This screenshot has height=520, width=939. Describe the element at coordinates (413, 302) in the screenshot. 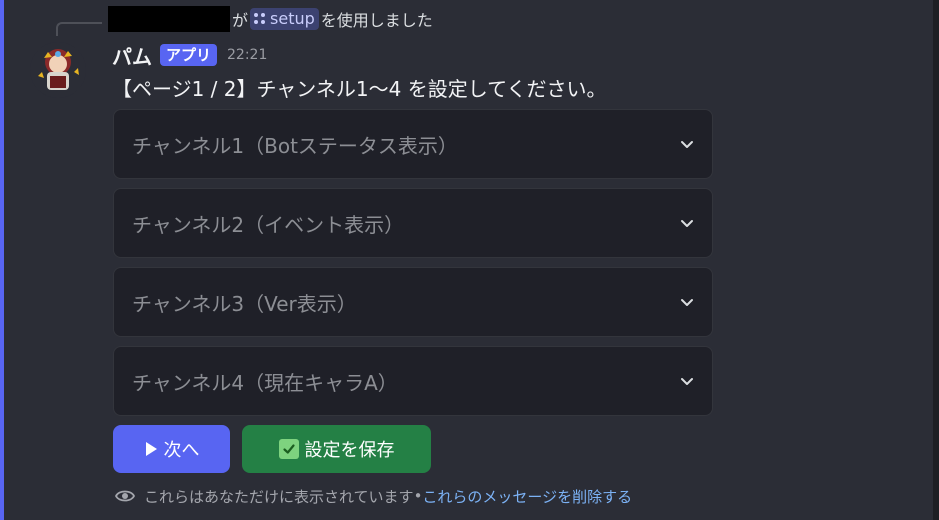

I see `channel-select-3: チャンネル3（Ver表示）` at that location.